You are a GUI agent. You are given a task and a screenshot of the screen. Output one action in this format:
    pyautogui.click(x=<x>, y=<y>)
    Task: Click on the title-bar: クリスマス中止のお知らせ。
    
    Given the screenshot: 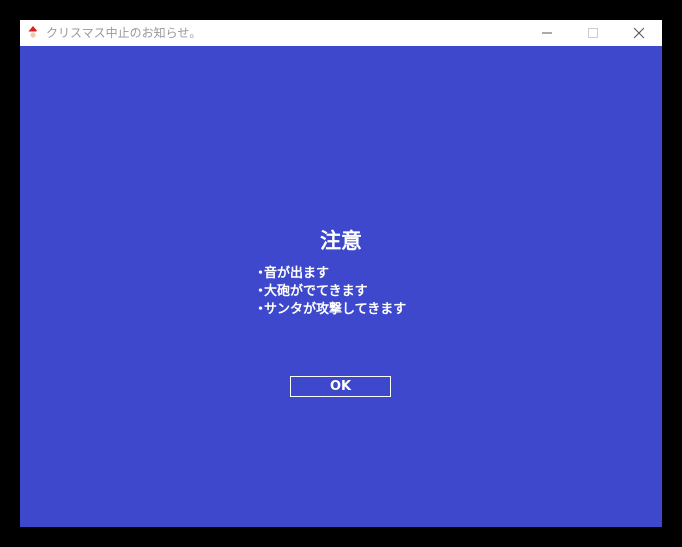 What is the action you would take?
    pyautogui.click(x=341, y=33)
    